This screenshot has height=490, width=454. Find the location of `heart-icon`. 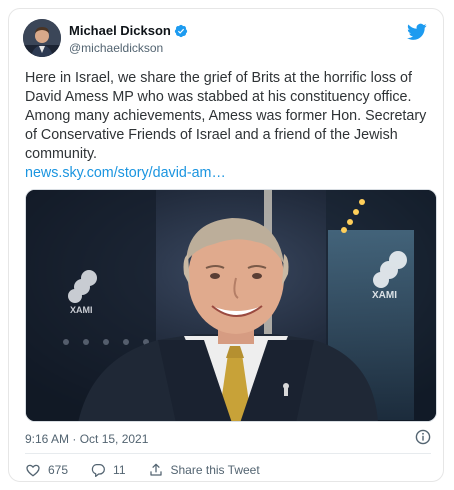

heart-icon is located at coordinates (33, 470).